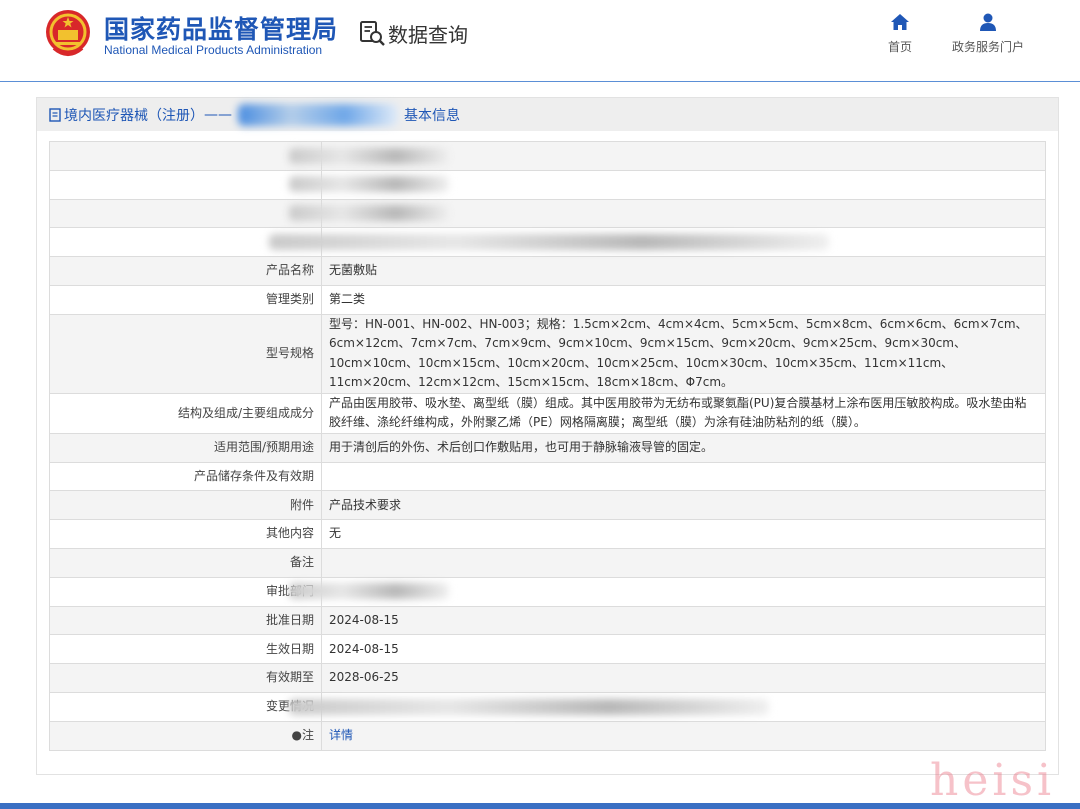 This screenshot has width=1080, height=809. What do you see at coordinates (683, 678) in the screenshot?
I see `field-value: 2028-06-25` at bounding box center [683, 678].